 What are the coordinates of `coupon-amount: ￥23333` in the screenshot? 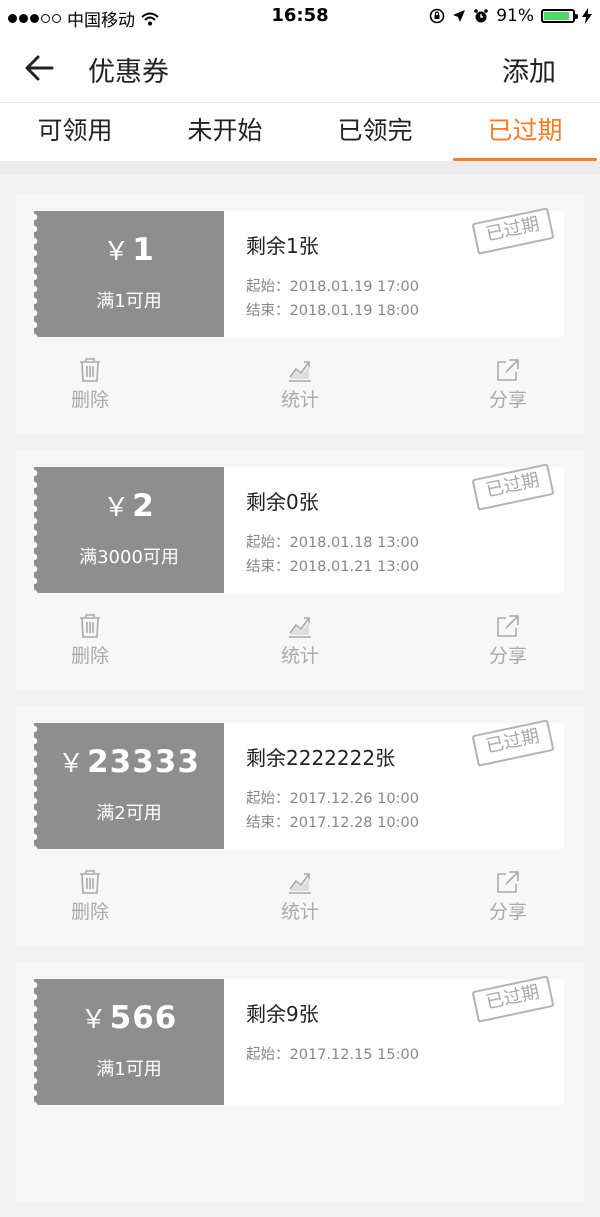 It's located at (129, 761).